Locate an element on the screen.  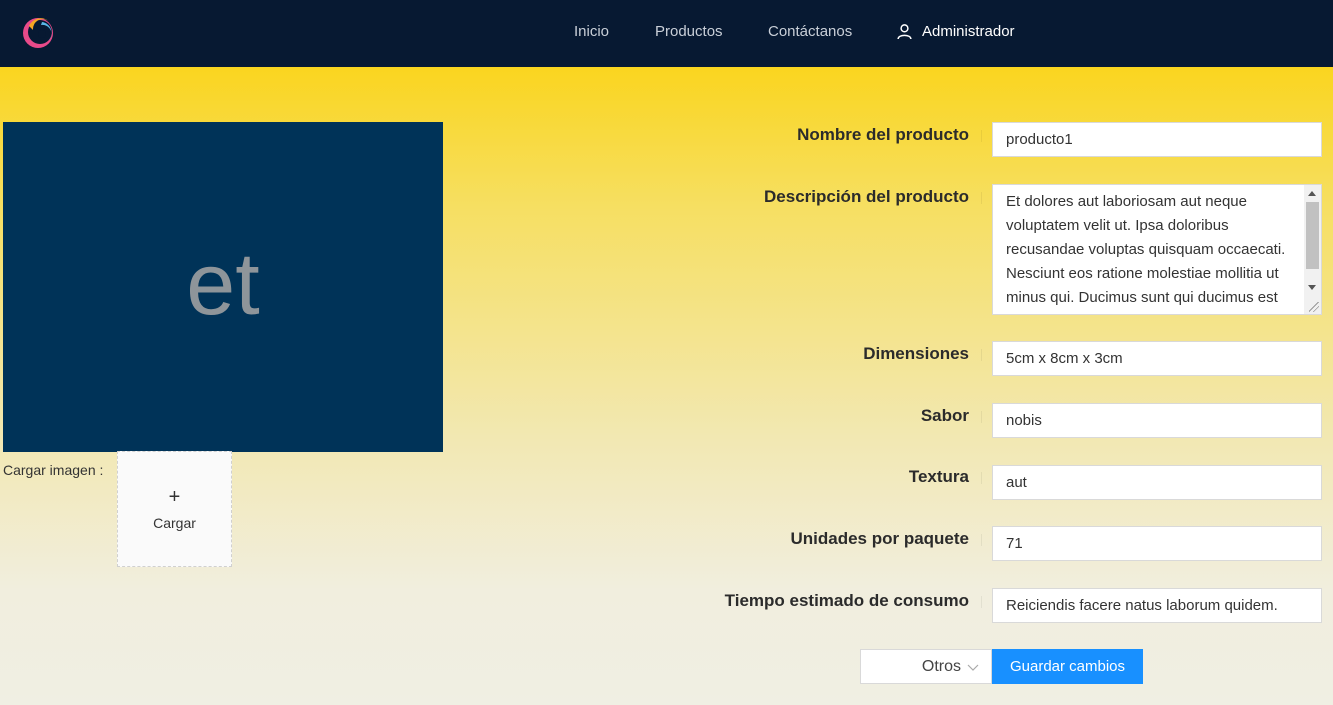
nav-inicio: Inicio is located at coordinates (591, 31).